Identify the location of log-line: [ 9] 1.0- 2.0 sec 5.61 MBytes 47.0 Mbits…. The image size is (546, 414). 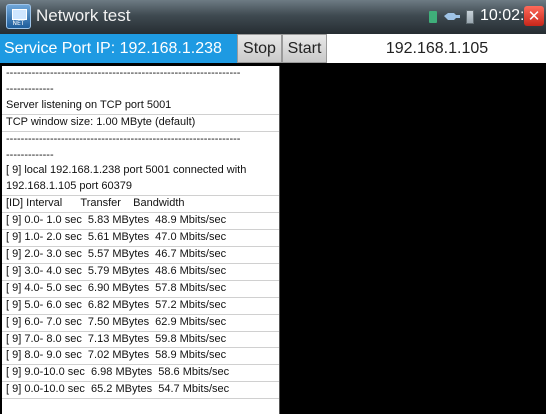
(140, 238).